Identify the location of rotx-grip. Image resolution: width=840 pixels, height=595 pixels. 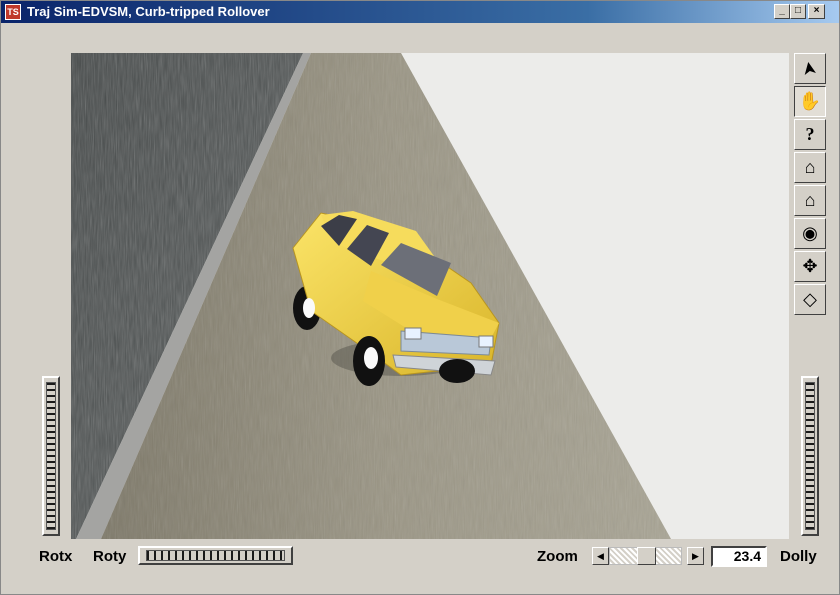
(51, 456).